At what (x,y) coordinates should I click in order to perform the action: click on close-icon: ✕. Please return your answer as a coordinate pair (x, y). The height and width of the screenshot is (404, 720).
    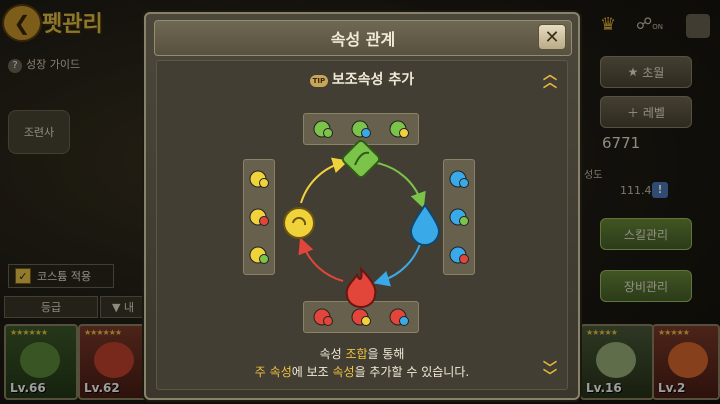
    Looking at the image, I should click on (552, 37).